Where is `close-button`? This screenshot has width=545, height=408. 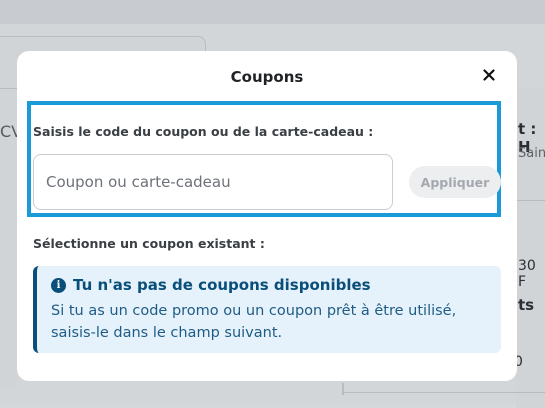 close-button is located at coordinates (489, 75).